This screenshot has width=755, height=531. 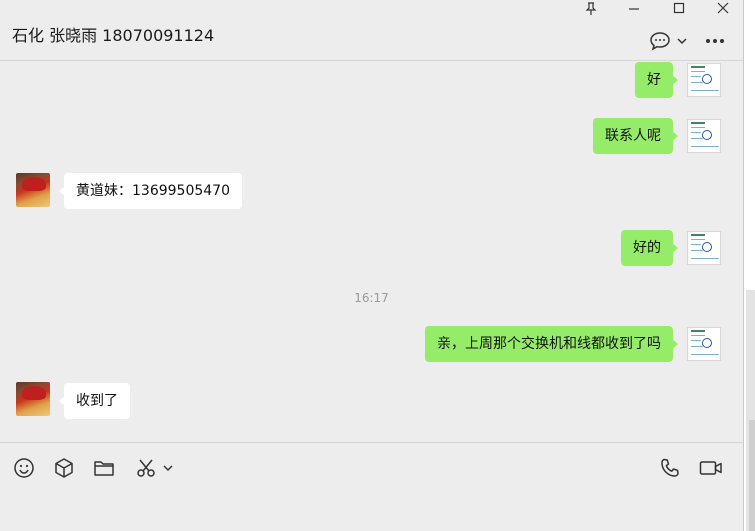 What do you see at coordinates (94, 401) in the screenshot?
I see `message-bubble-contact: 收到了` at bounding box center [94, 401].